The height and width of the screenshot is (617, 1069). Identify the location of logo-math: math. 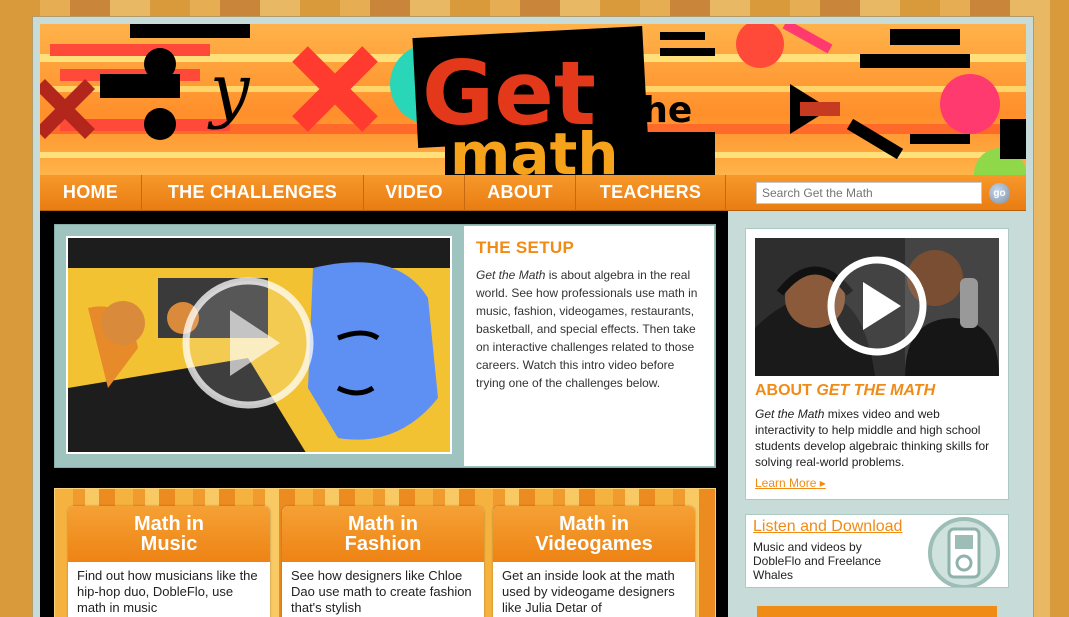
(534, 147).